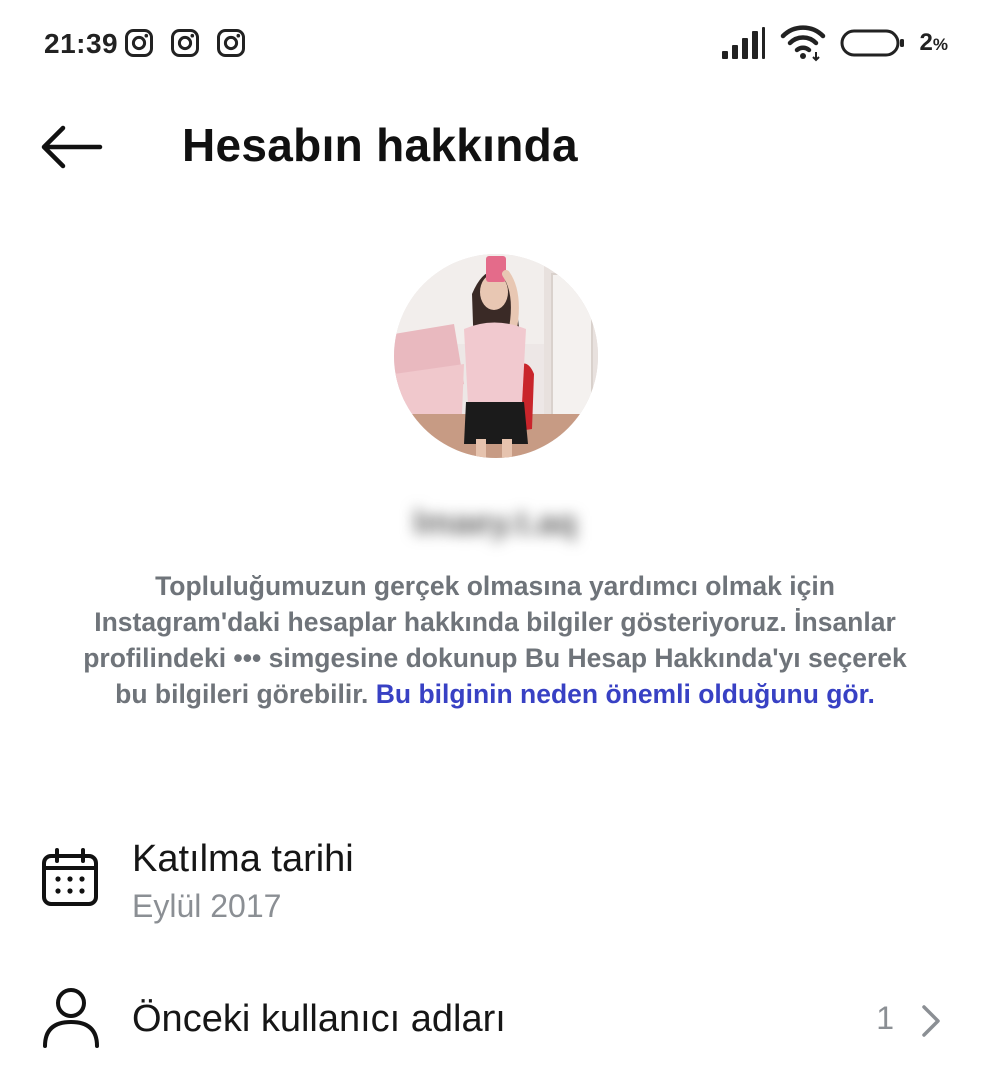  What do you see at coordinates (243, 859) in the screenshot?
I see `join-date-label: Katılma tarihi` at bounding box center [243, 859].